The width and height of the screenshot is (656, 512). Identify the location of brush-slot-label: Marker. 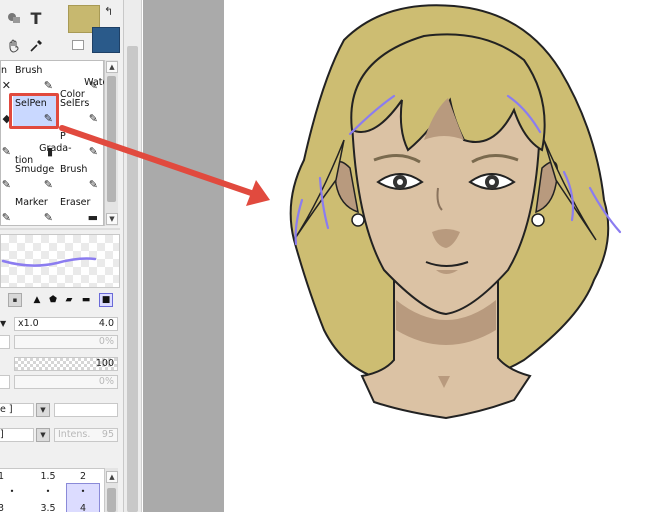
(31, 202).